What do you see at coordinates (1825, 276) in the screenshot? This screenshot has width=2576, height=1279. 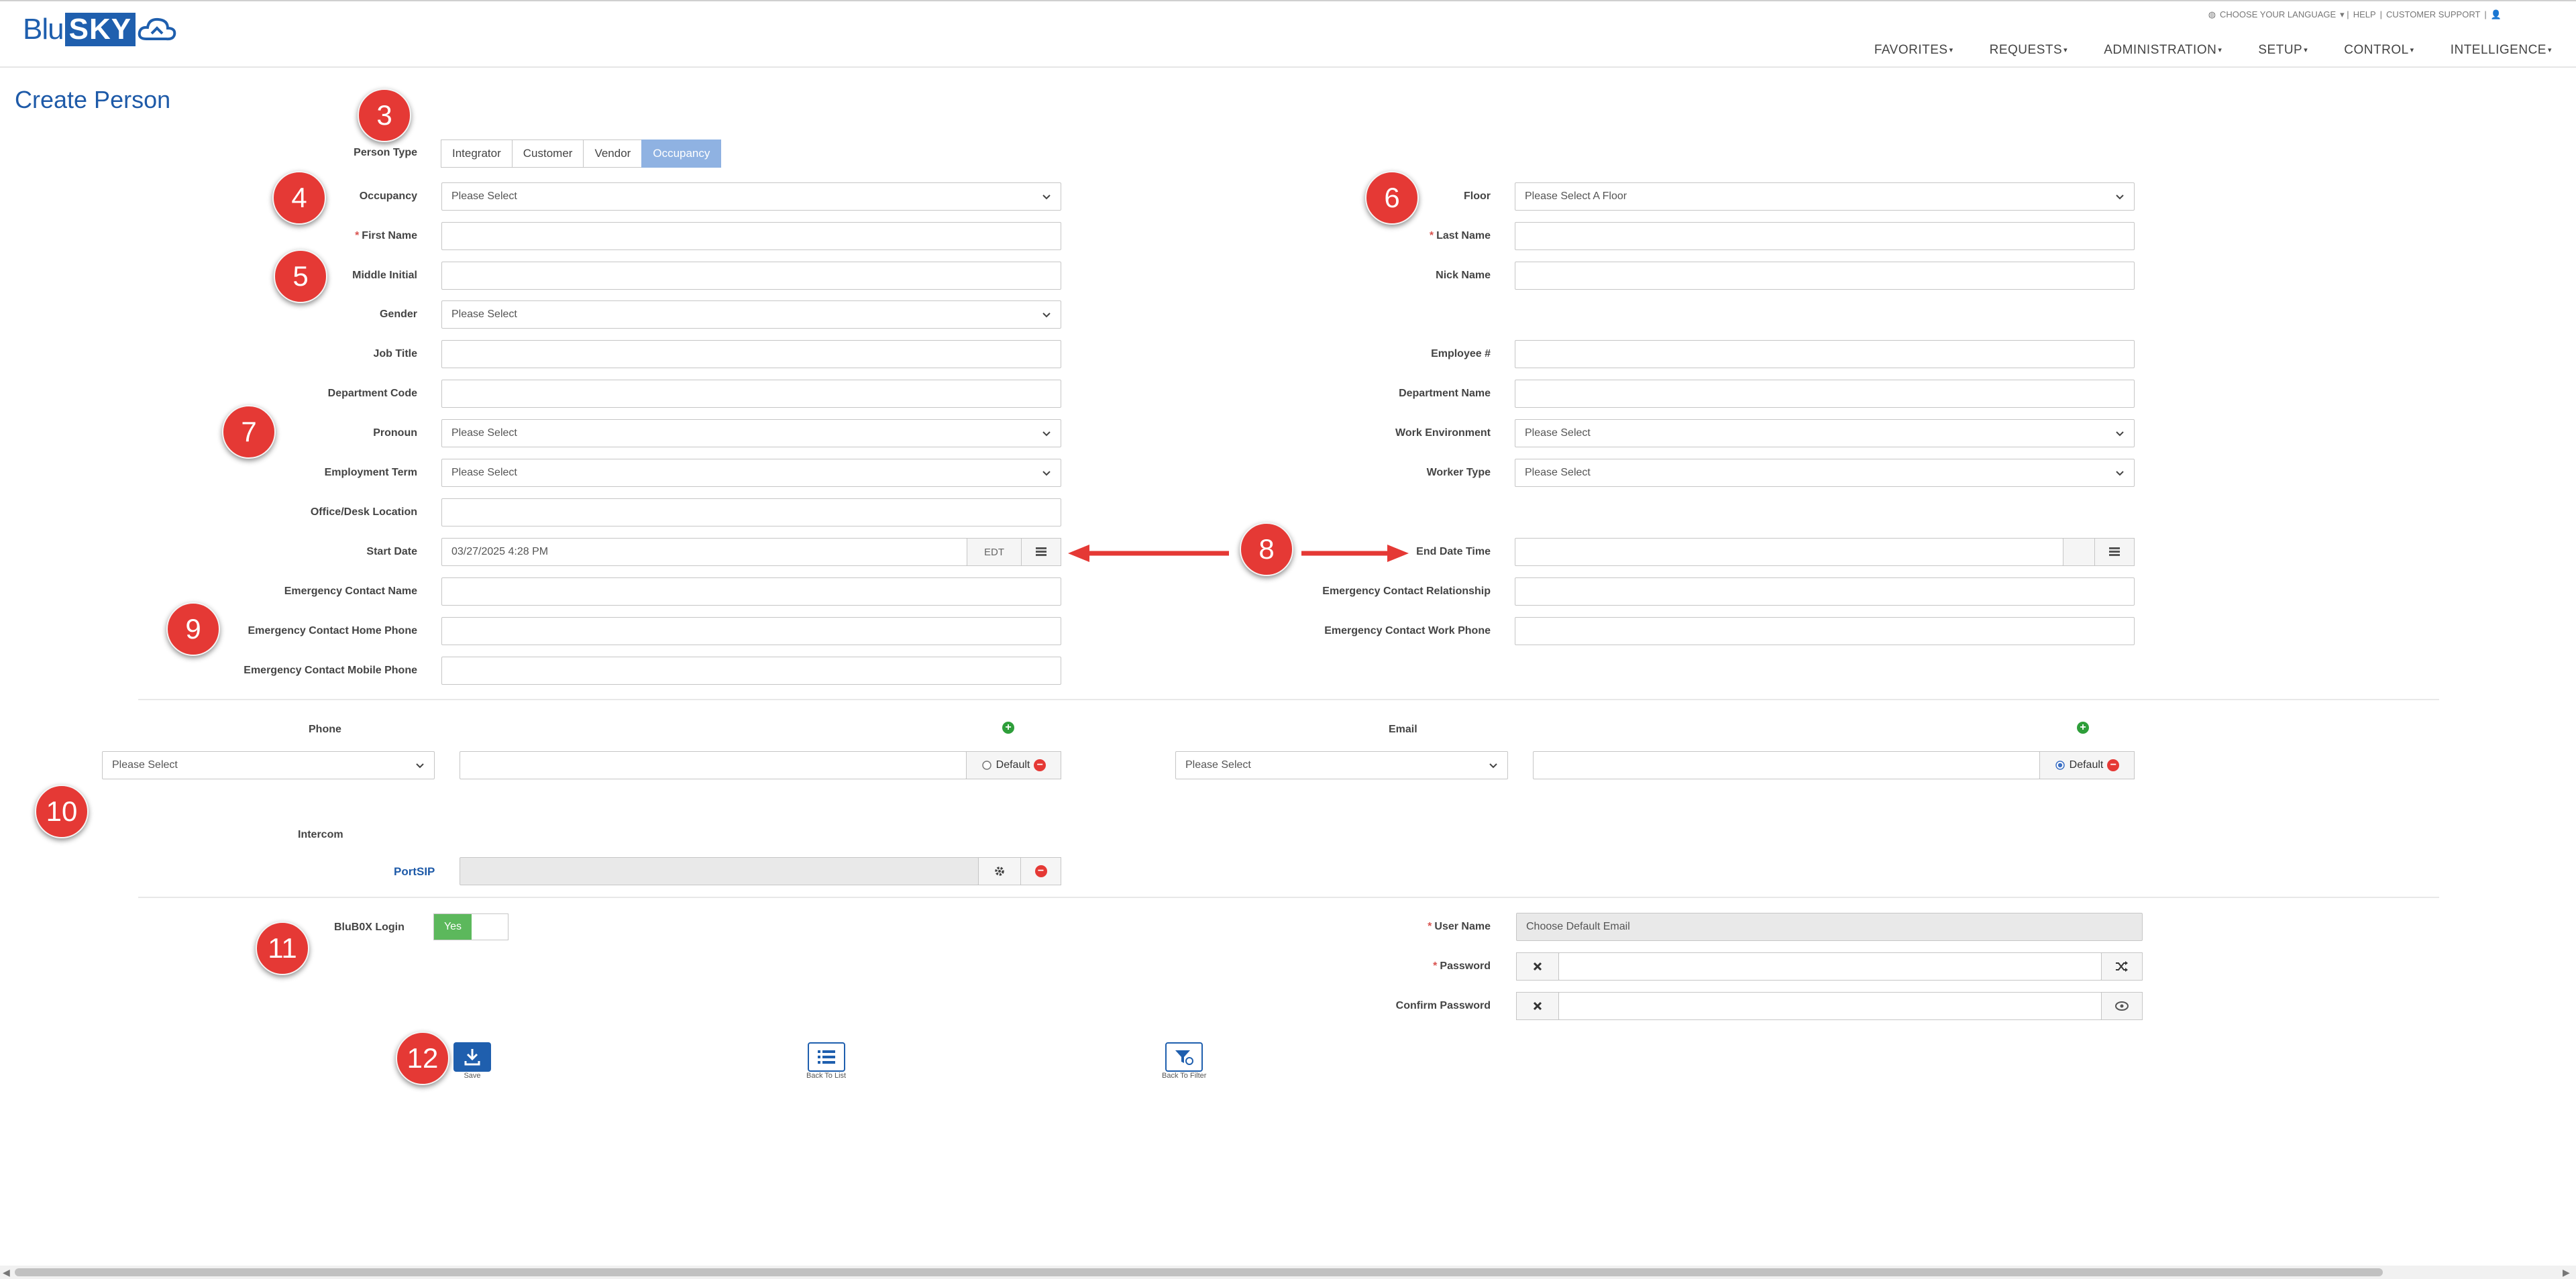 I see `nick-name-input` at bounding box center [1825, 276].